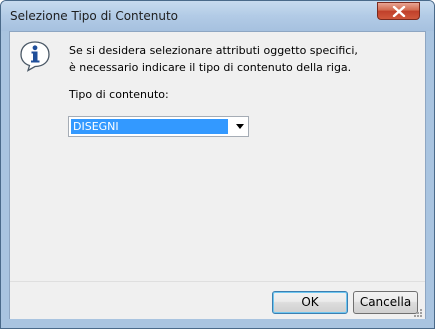 The height and width of the screenshot is (329, 435). I want to click on window-title: Selezione Tipo di Contenuto, so click(94, 16).